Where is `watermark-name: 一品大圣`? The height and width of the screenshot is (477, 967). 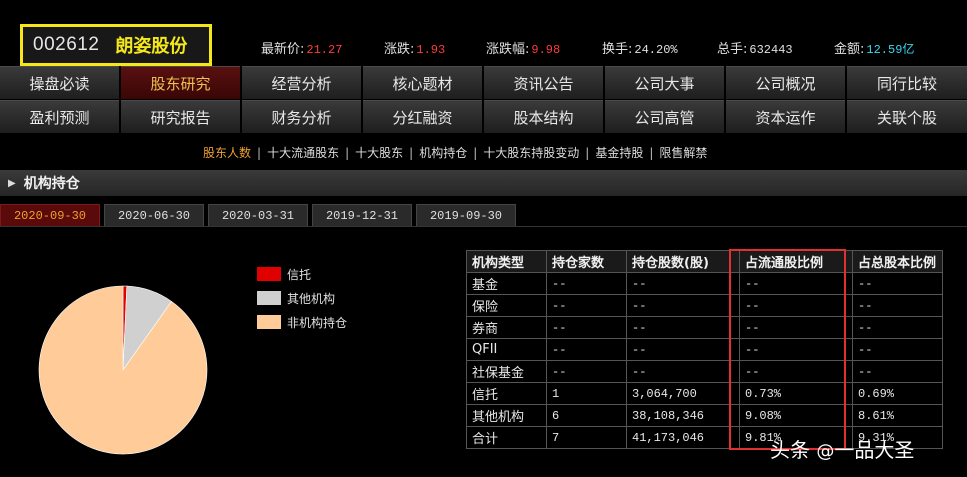
watermark-name: 一品大圣 is located at coordinates (874, 450).